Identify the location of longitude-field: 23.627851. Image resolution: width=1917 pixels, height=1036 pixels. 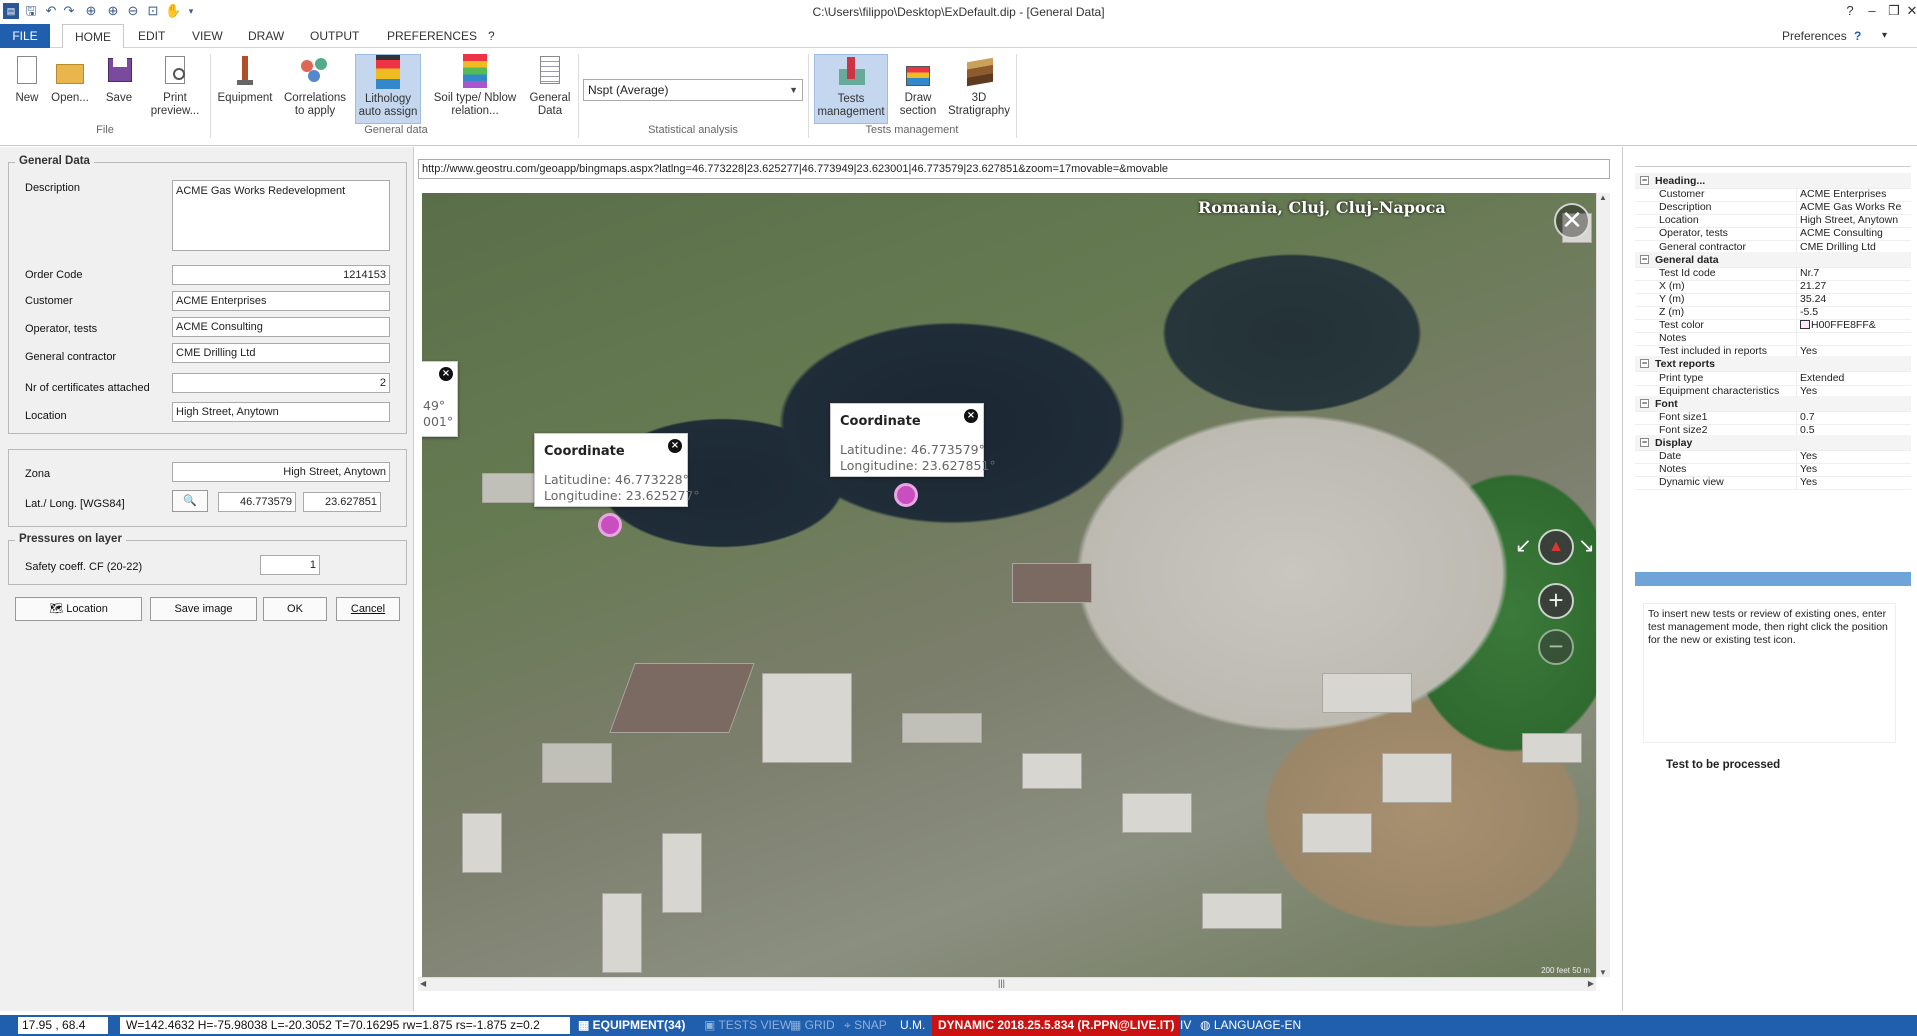
(342, 502).